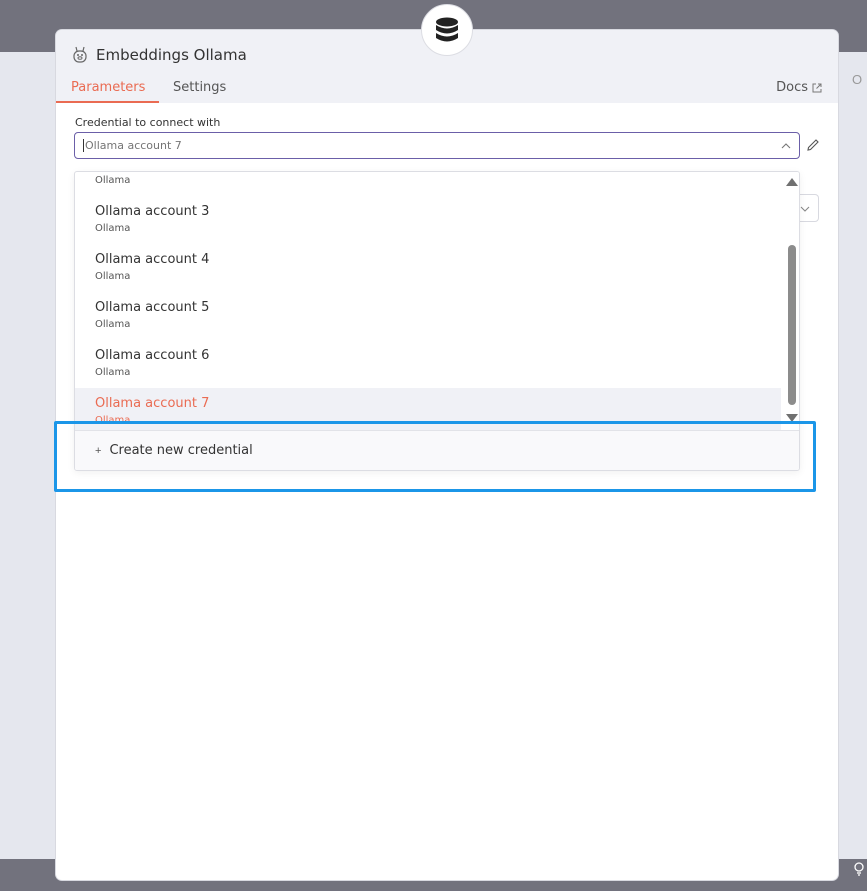  I want to click on pencil-icon, so click(813, 145).